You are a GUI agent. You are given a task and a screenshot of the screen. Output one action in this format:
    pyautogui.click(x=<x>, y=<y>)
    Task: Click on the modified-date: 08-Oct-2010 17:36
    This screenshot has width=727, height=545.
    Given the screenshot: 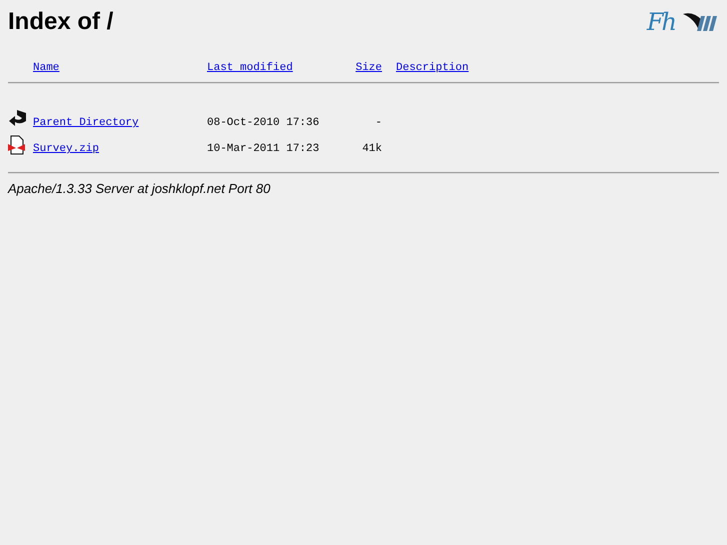 What is the action you would take?
    pyautogui.click(x=263, y=123)
    